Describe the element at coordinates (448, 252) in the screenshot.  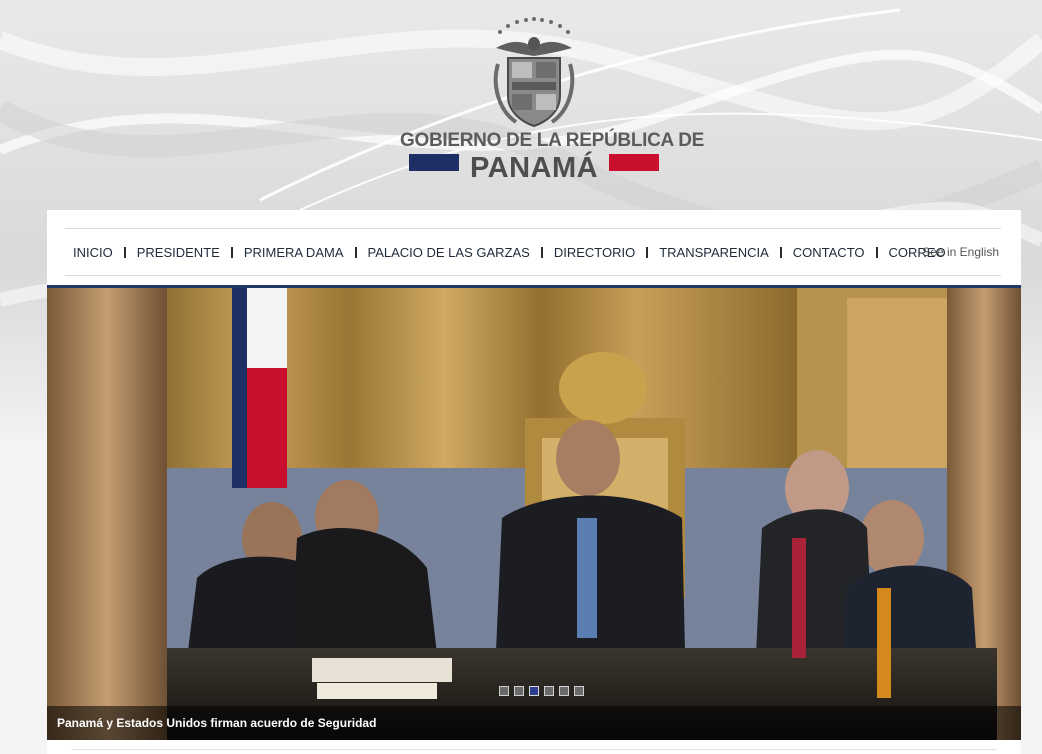
I see `nav-item-label: PALACIO DE LAS GARZAS` at that location.